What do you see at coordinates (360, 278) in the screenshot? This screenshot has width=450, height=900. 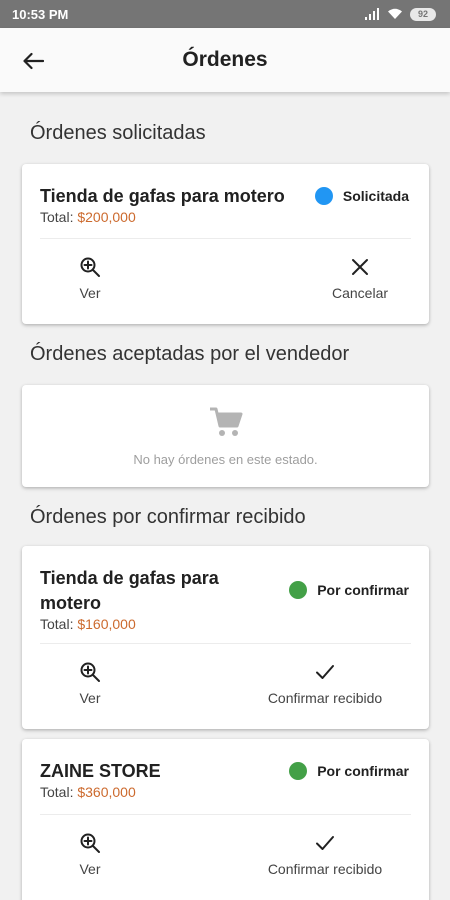 I see `cancel-order-button: Cancelar` at bounding box center [360, 278].